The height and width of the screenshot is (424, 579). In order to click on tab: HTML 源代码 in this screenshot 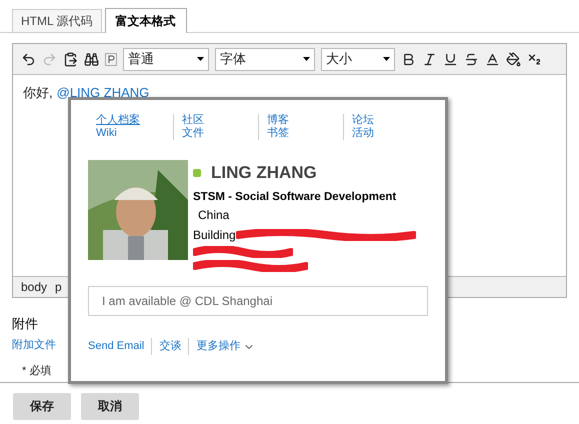, I will do `click(57, 20)`.